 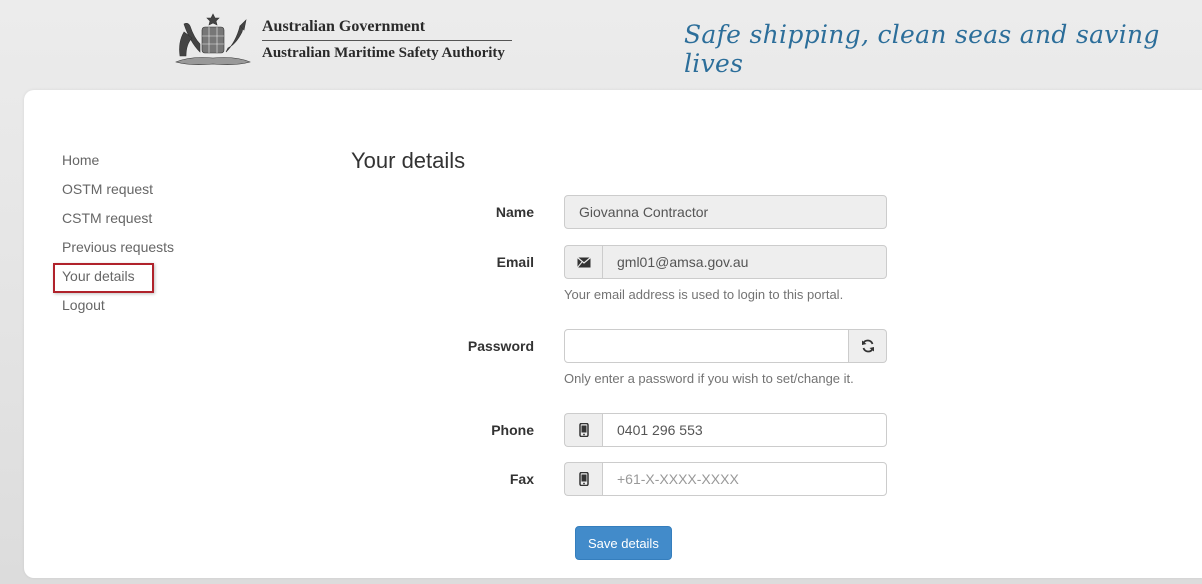 I want to click on password-field, so click(x=706, y=346).